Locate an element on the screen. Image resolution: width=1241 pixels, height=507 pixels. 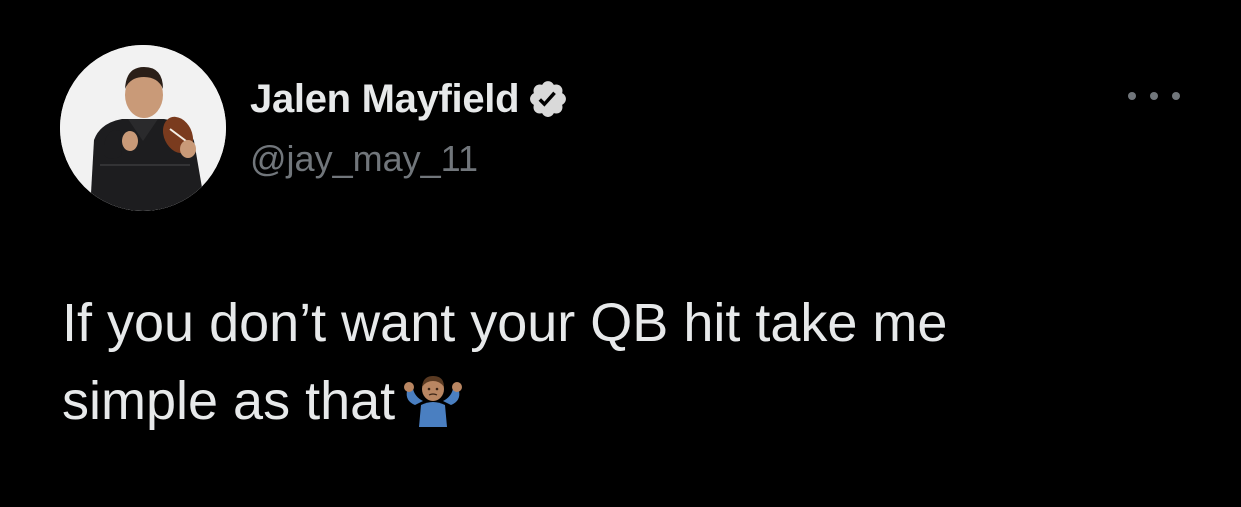
author-handle: @jay_may_11 is located at coordinates (364, 159).